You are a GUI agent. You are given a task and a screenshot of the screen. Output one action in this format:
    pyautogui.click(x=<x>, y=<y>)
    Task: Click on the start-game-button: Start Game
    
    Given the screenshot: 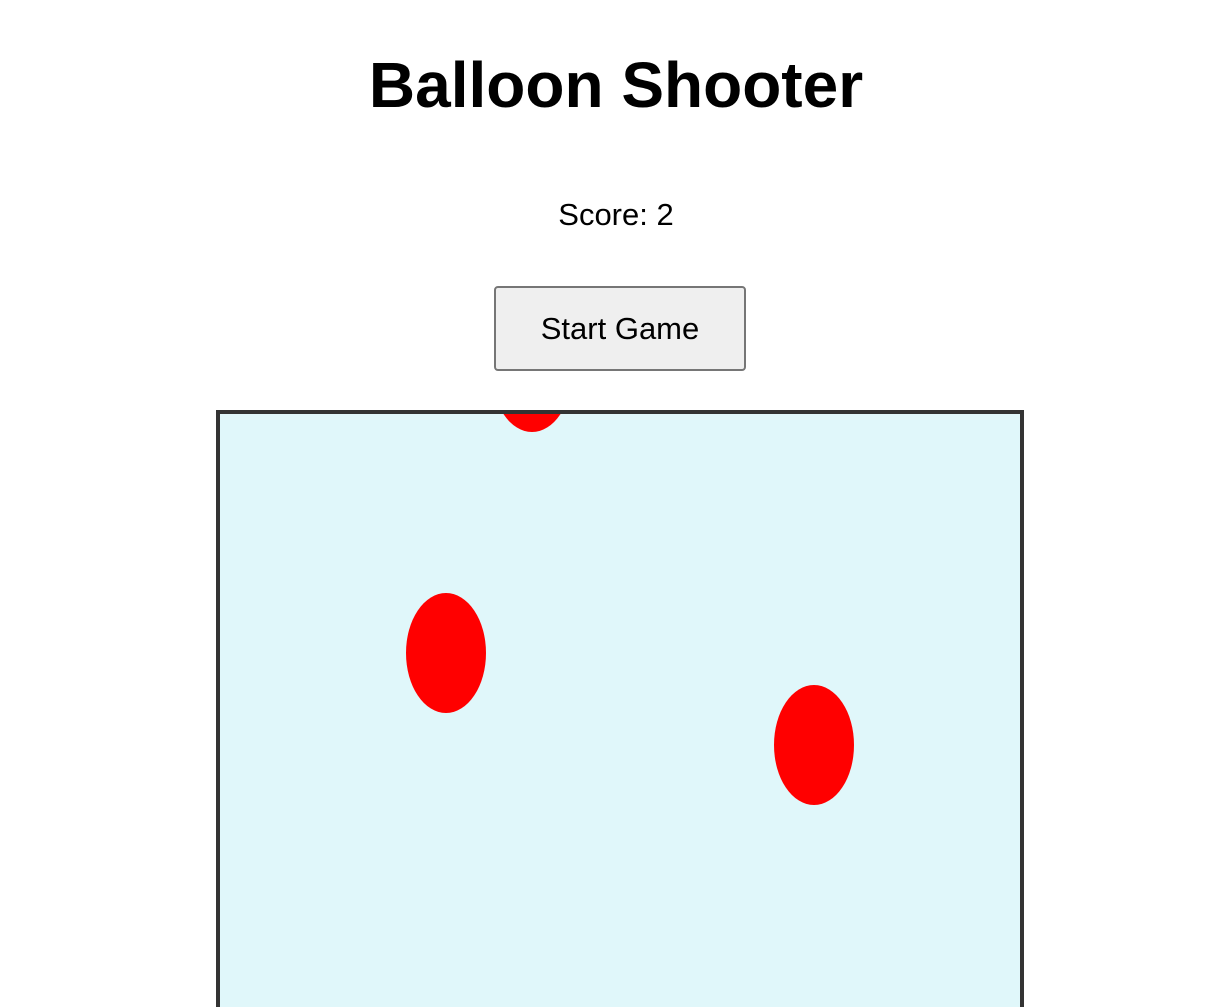 What is the action you would take?
    pyautogui.click(x=620, y=328)
    